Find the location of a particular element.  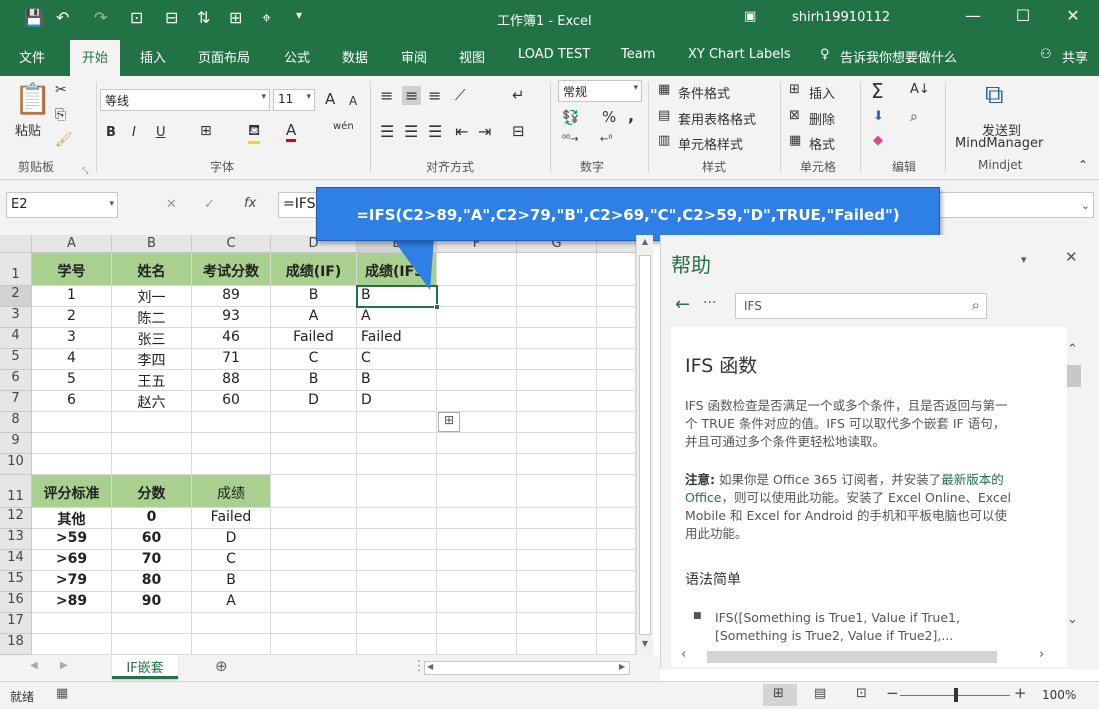

help-scroll-down-icon: ⌄ is located at coordinates (1072, 619).